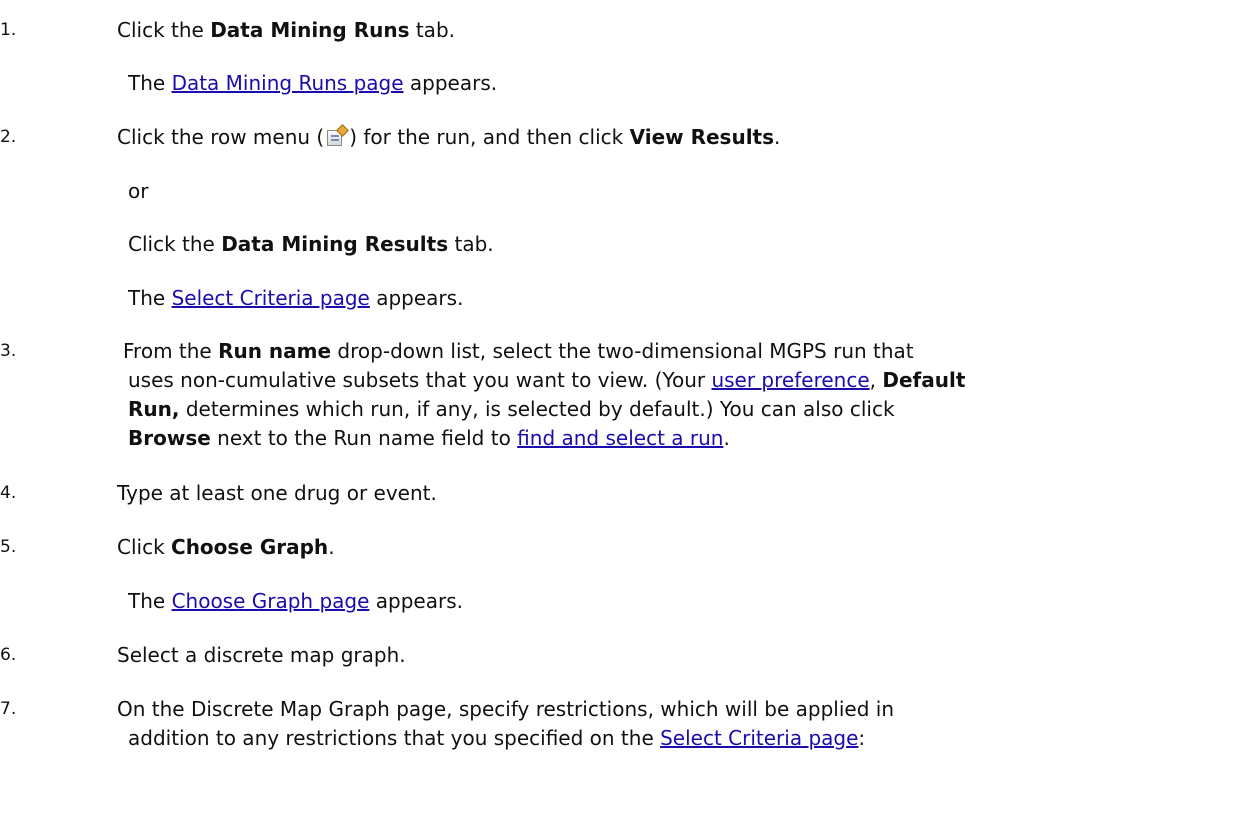 This screenshot has height=827, width=1256. I want to click on step-number: 3., so click(8, 351).